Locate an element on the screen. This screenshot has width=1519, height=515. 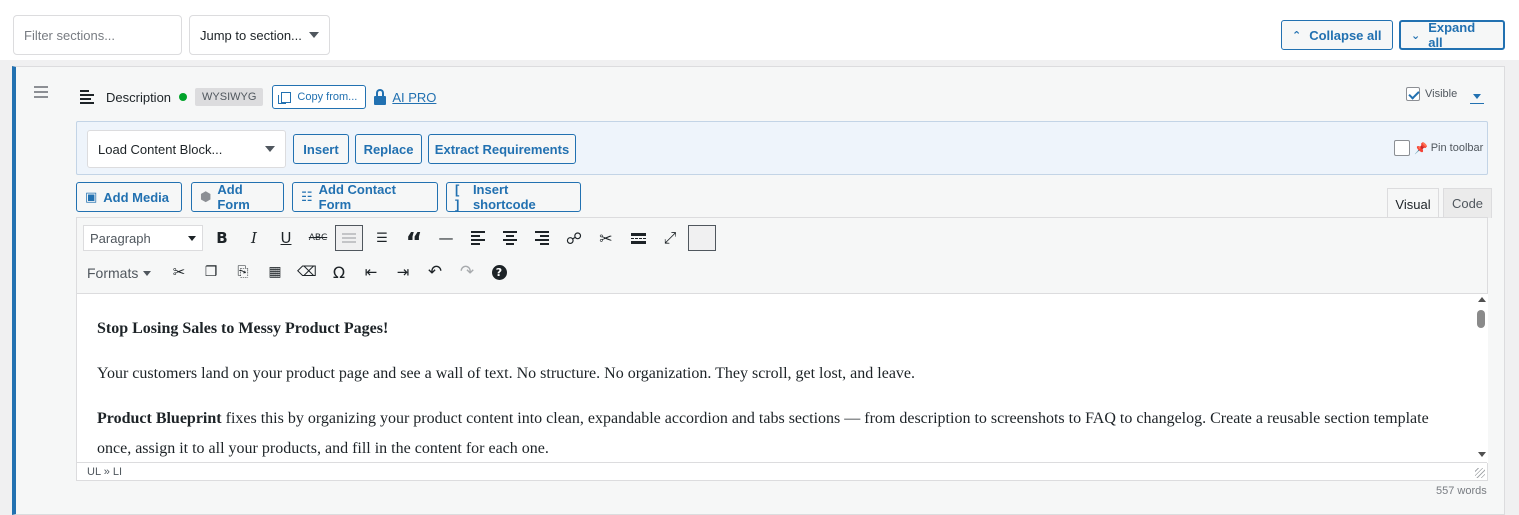
cut-icon: ✂ is located at coordinates (179, 272).